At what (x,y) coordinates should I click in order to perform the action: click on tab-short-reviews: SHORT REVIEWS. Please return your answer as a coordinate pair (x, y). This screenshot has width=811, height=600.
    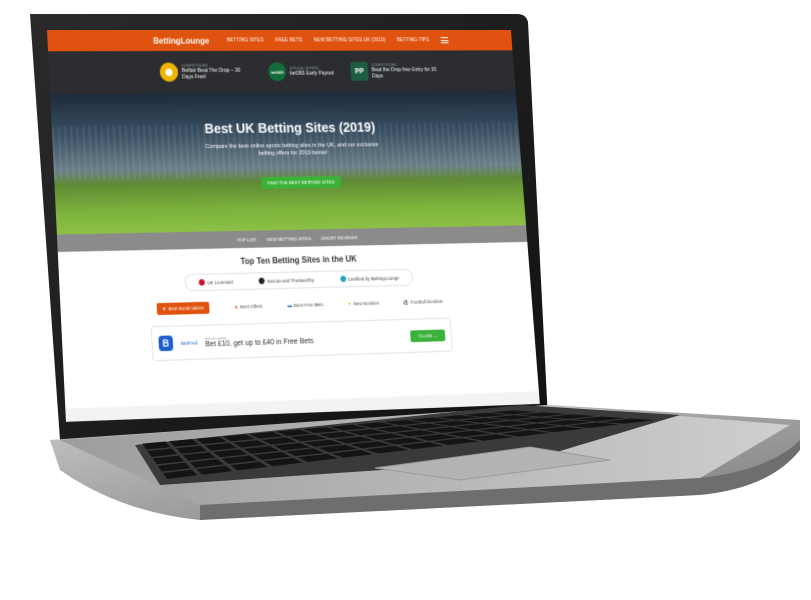
    Looking at the image, I should click on (339, 237).